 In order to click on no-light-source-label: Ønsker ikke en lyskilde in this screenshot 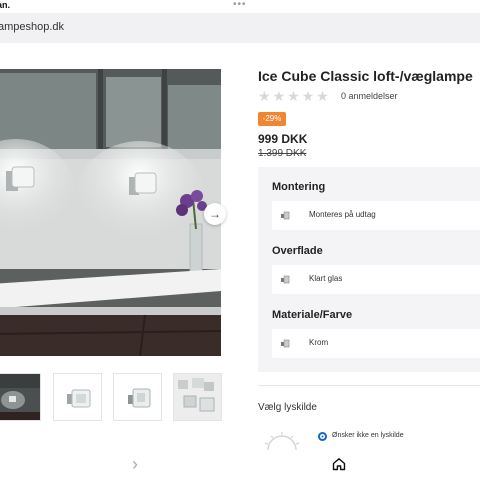, I will do `click(368, 435)`.